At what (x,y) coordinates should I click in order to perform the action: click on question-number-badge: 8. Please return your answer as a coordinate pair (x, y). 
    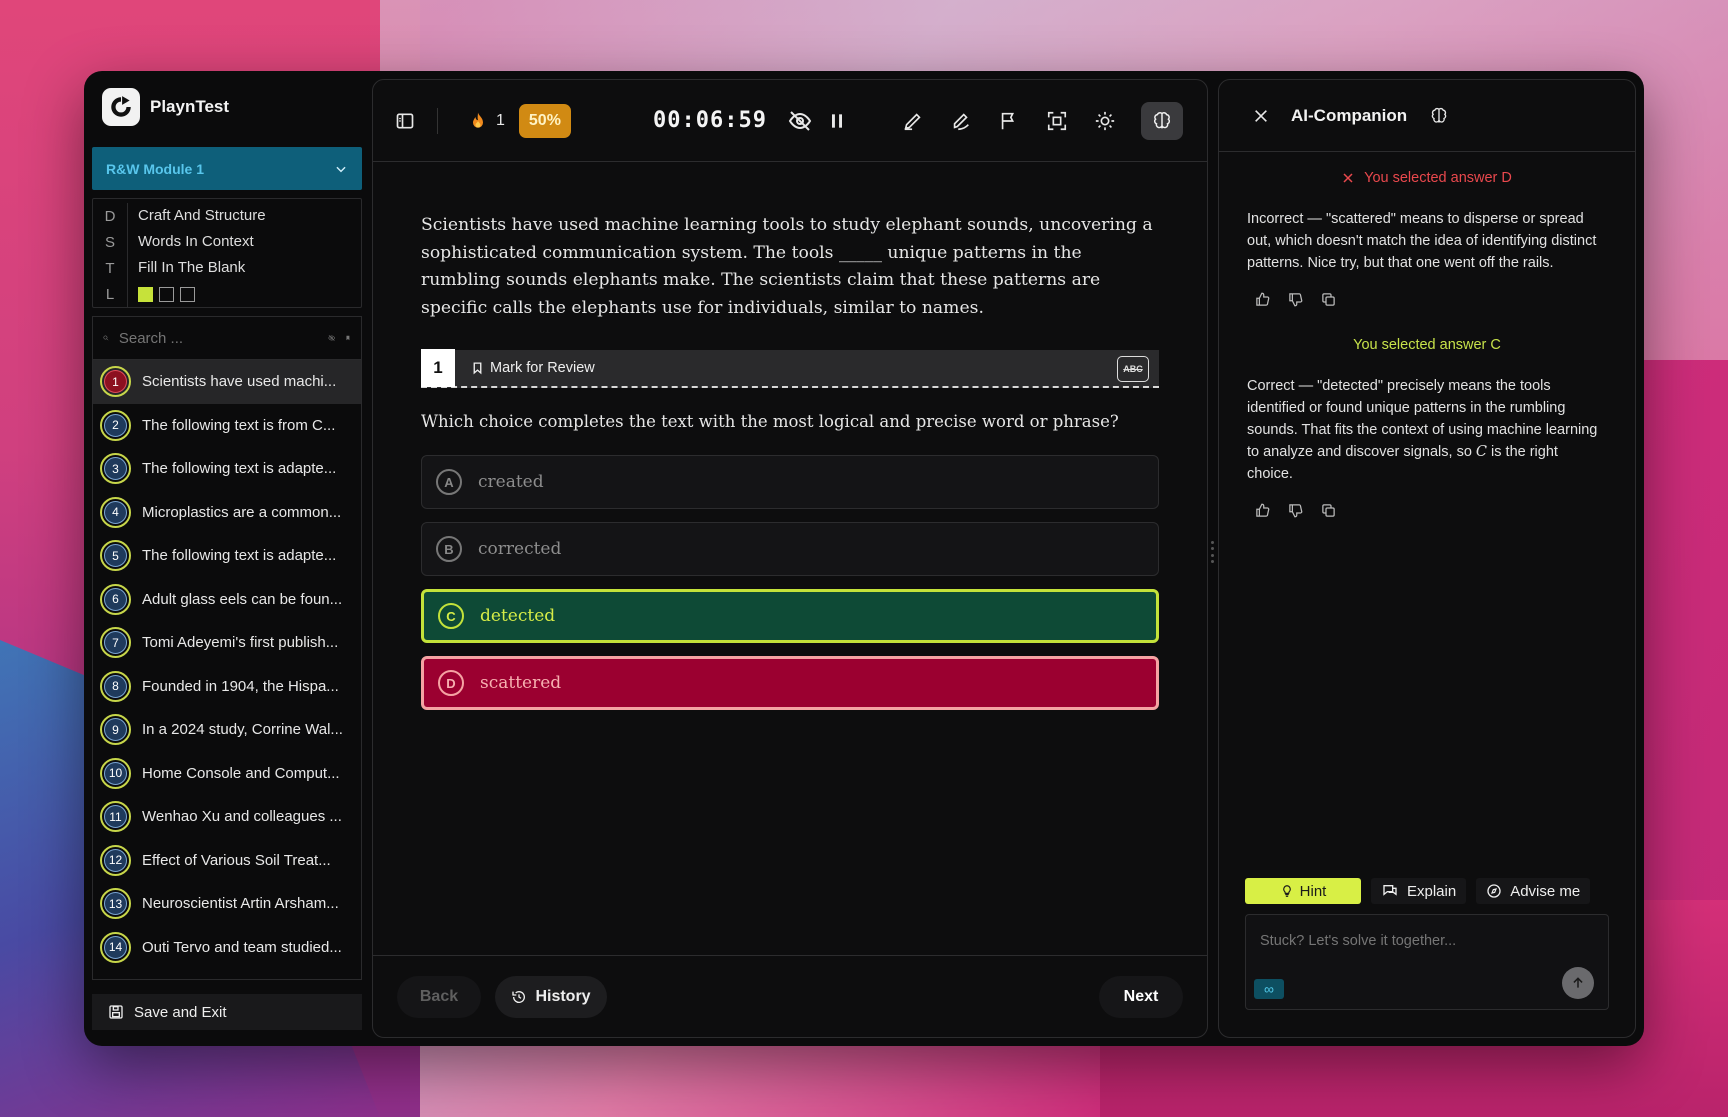
    Looking at the image, I should click on (115, 686).